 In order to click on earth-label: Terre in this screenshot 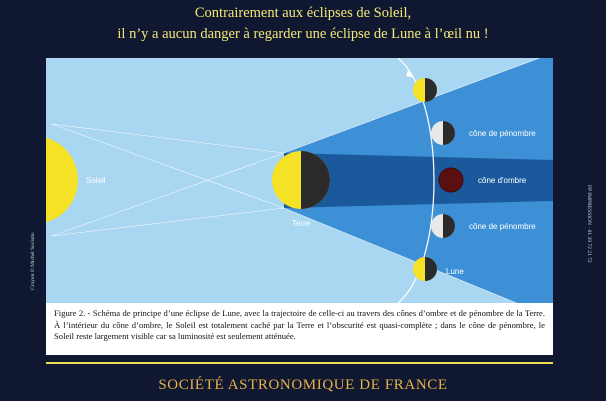, I will do `click(301, 223)`.